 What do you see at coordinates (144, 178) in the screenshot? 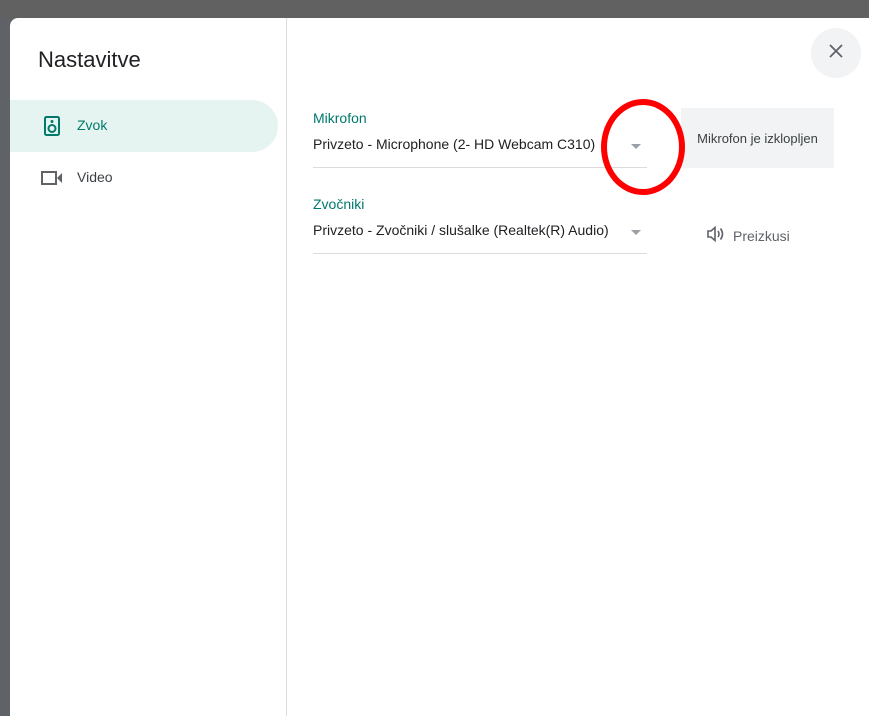
I see `sidebar-item-video: Video` at bounding box center [144, 178].